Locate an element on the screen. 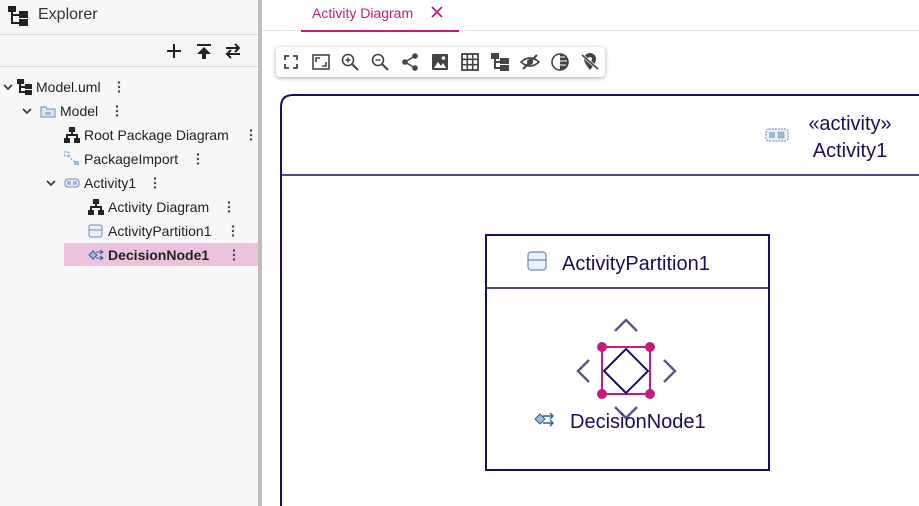 This screenshot has width=919, height=506. editor-tab-bar: Activity Diagram is located at coordinates (590, 16).